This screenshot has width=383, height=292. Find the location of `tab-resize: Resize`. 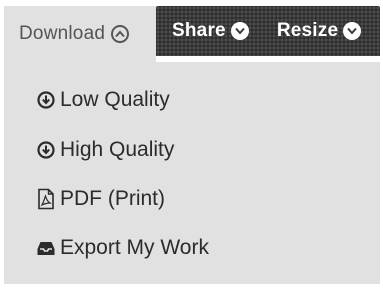

tab-resize: Resize is located at coordinates (319, 31).